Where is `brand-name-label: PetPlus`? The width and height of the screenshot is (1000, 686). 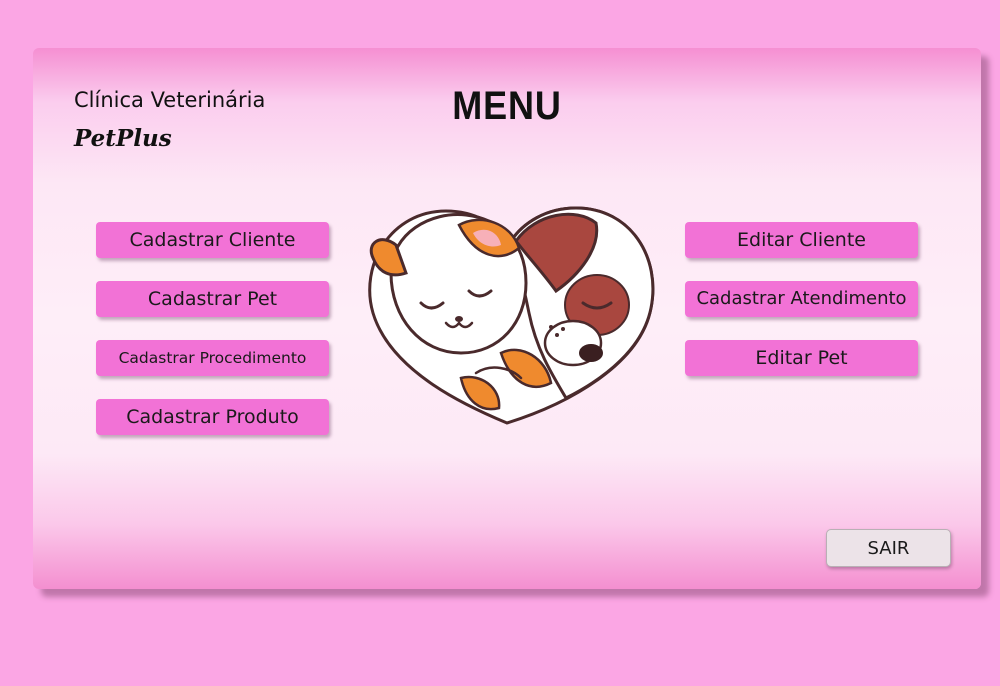 brand-name-label: PetPlus is located at coordinates (123, 138).